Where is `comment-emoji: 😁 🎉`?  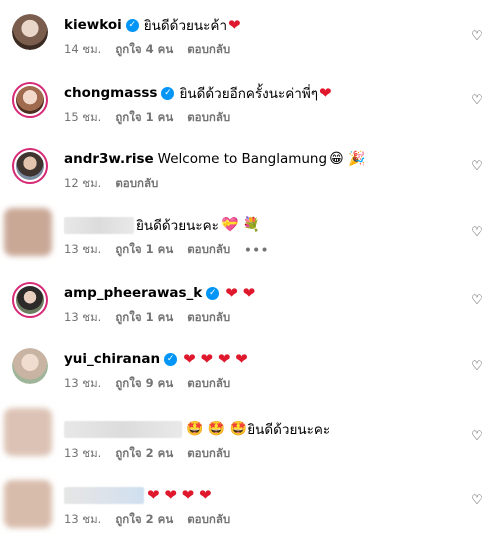
comment-emoji: 😁 🎉 is located at coordinates (347, 159).